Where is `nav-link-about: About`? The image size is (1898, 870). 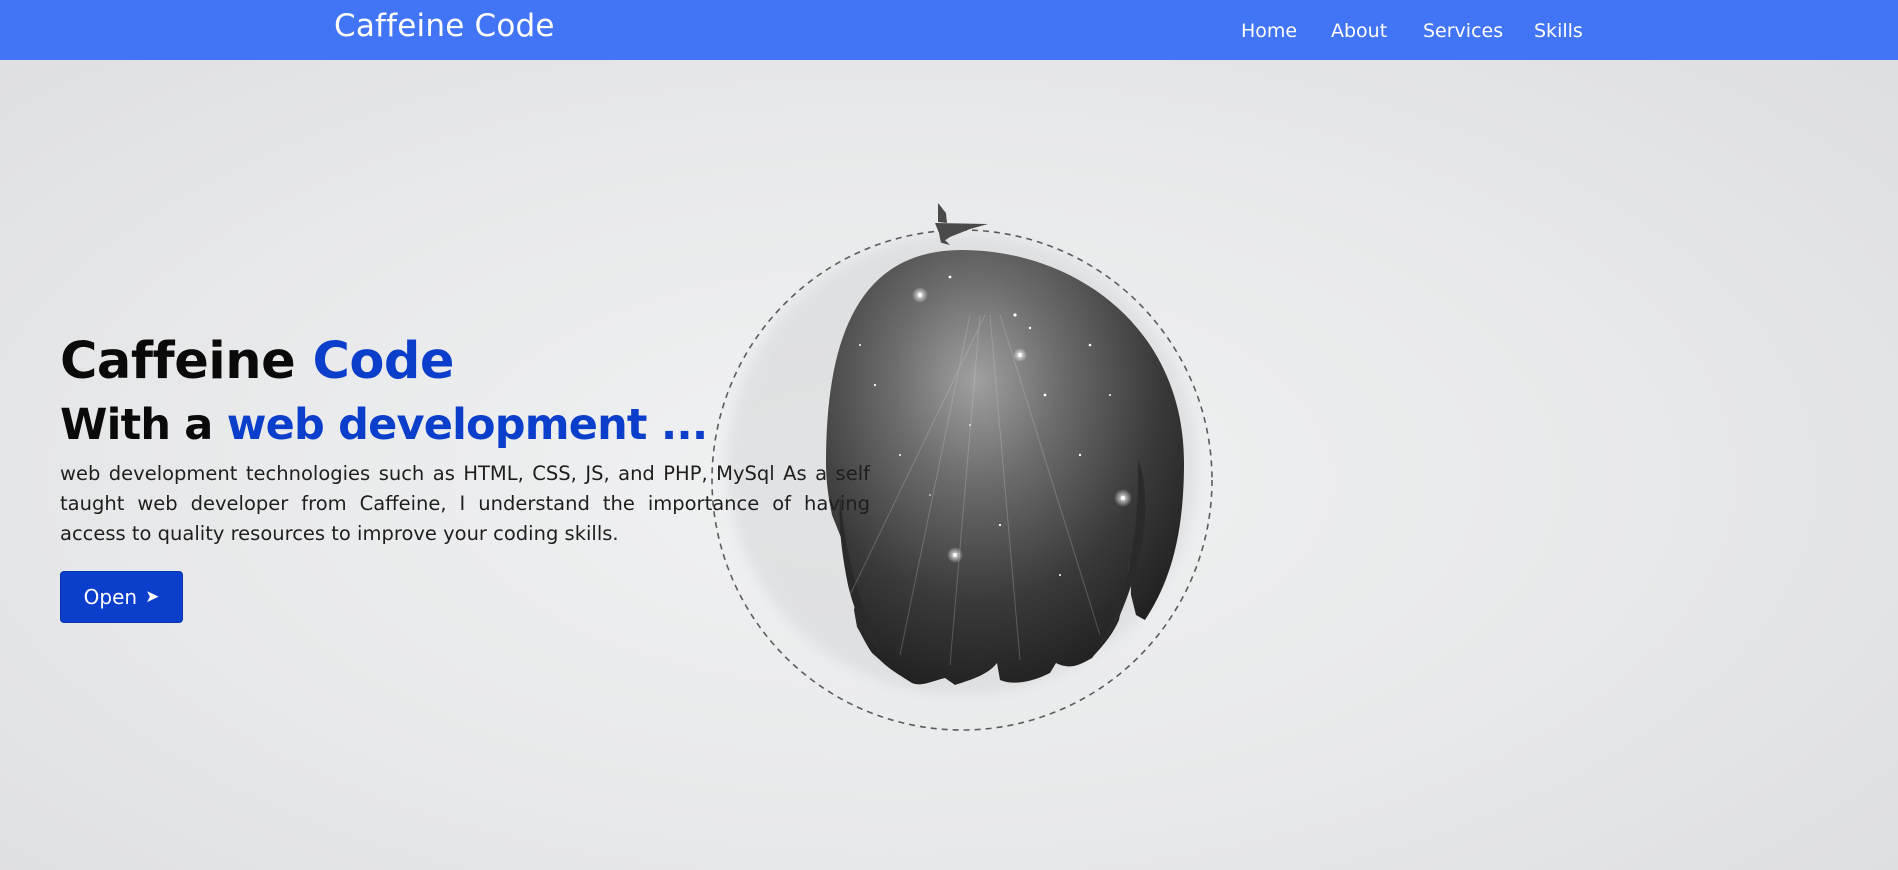
nav-link-about: About is located at coordinates (1359, 31).